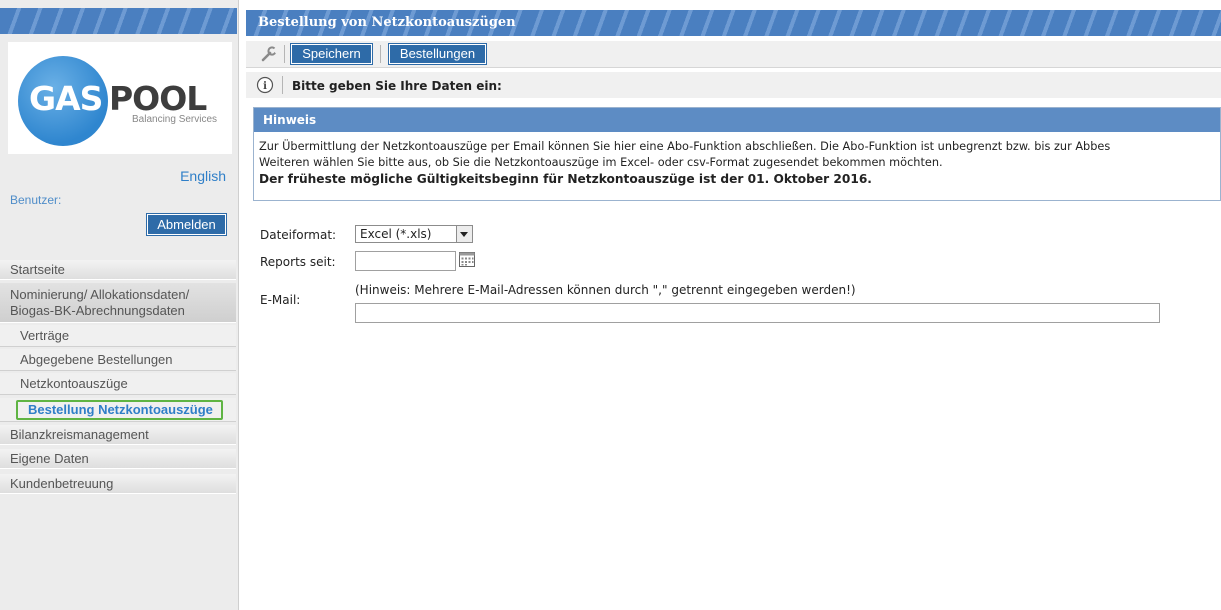 Image resolution: width=1221 pixels, height=610 pixels. What do you see at coordinates (733, 23) in the screenshot?
I see `page-title-bar: Bestellung von Netzkontoauszügen` at bounding box center [733, 23].